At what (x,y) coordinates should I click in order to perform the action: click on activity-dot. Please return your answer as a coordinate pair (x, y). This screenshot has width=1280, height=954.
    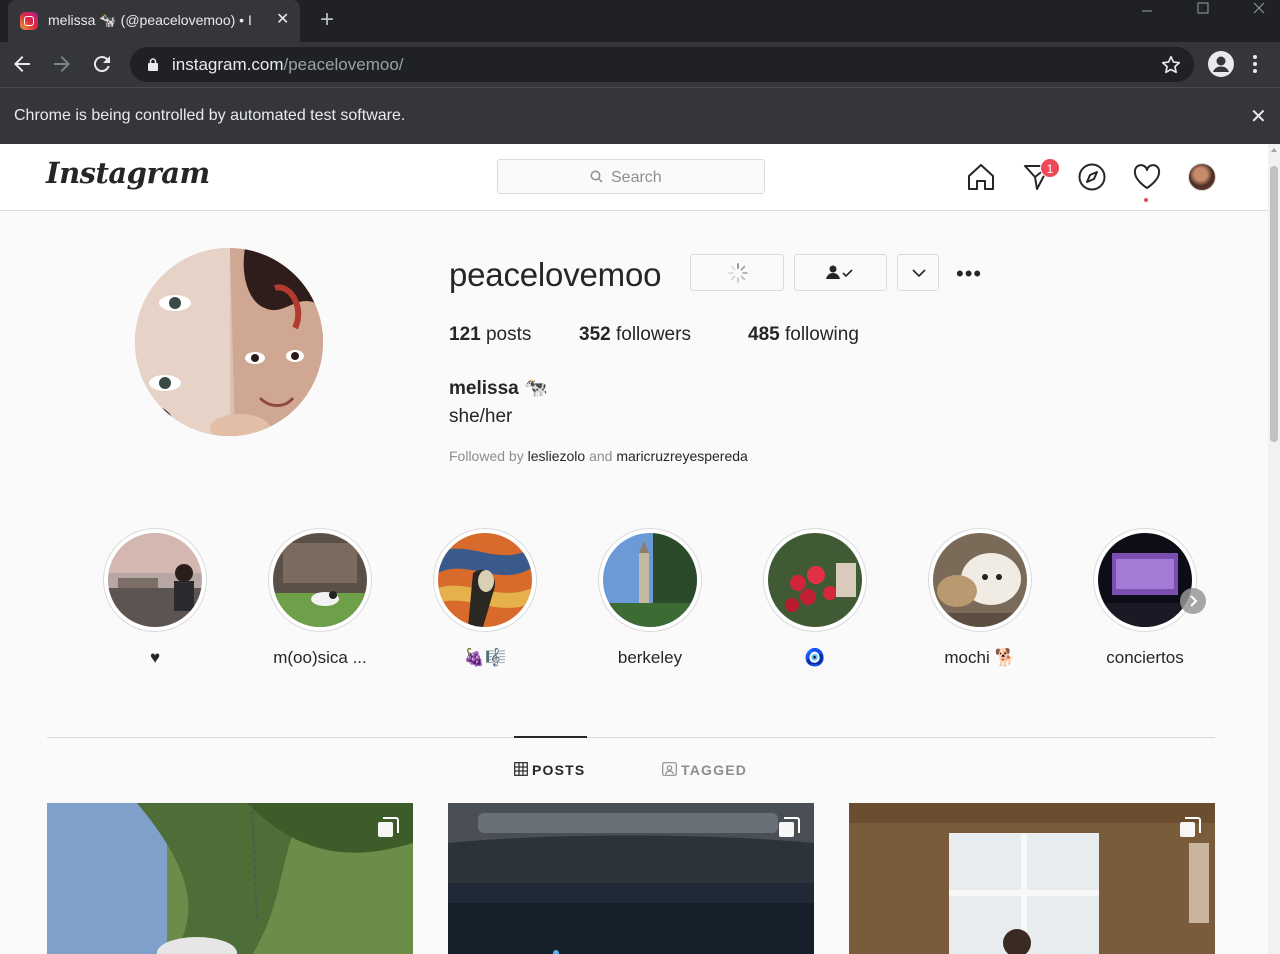
    Looking at the image, I should click on (1146, 200).